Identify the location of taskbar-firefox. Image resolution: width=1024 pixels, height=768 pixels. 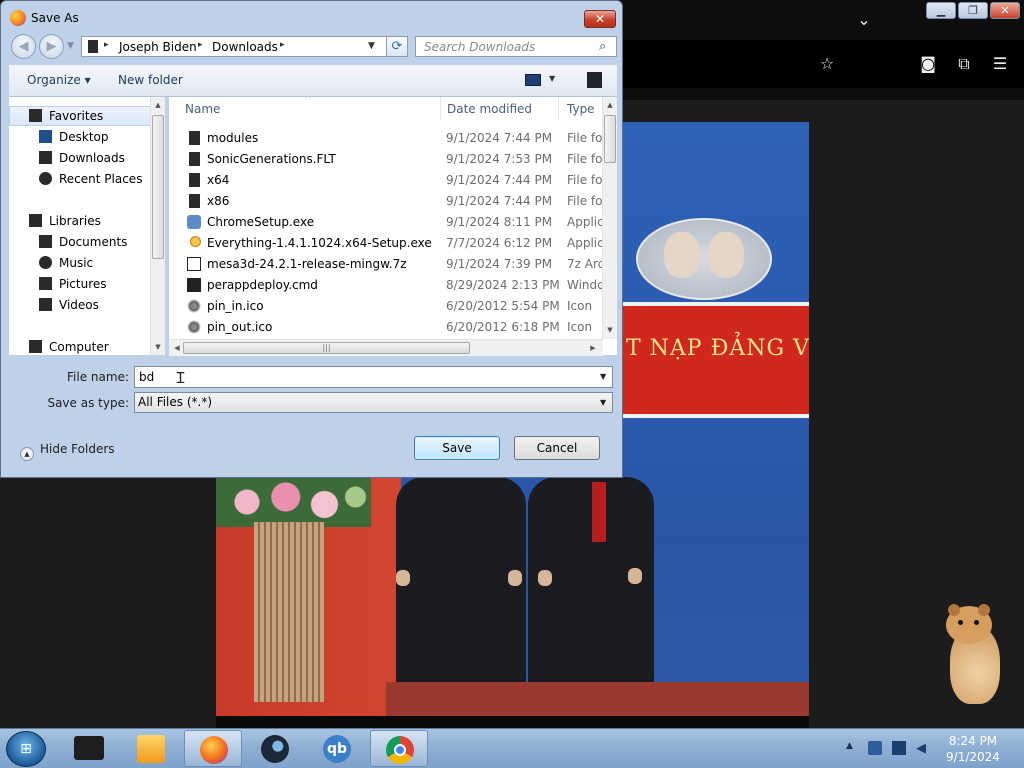
(213, 748).